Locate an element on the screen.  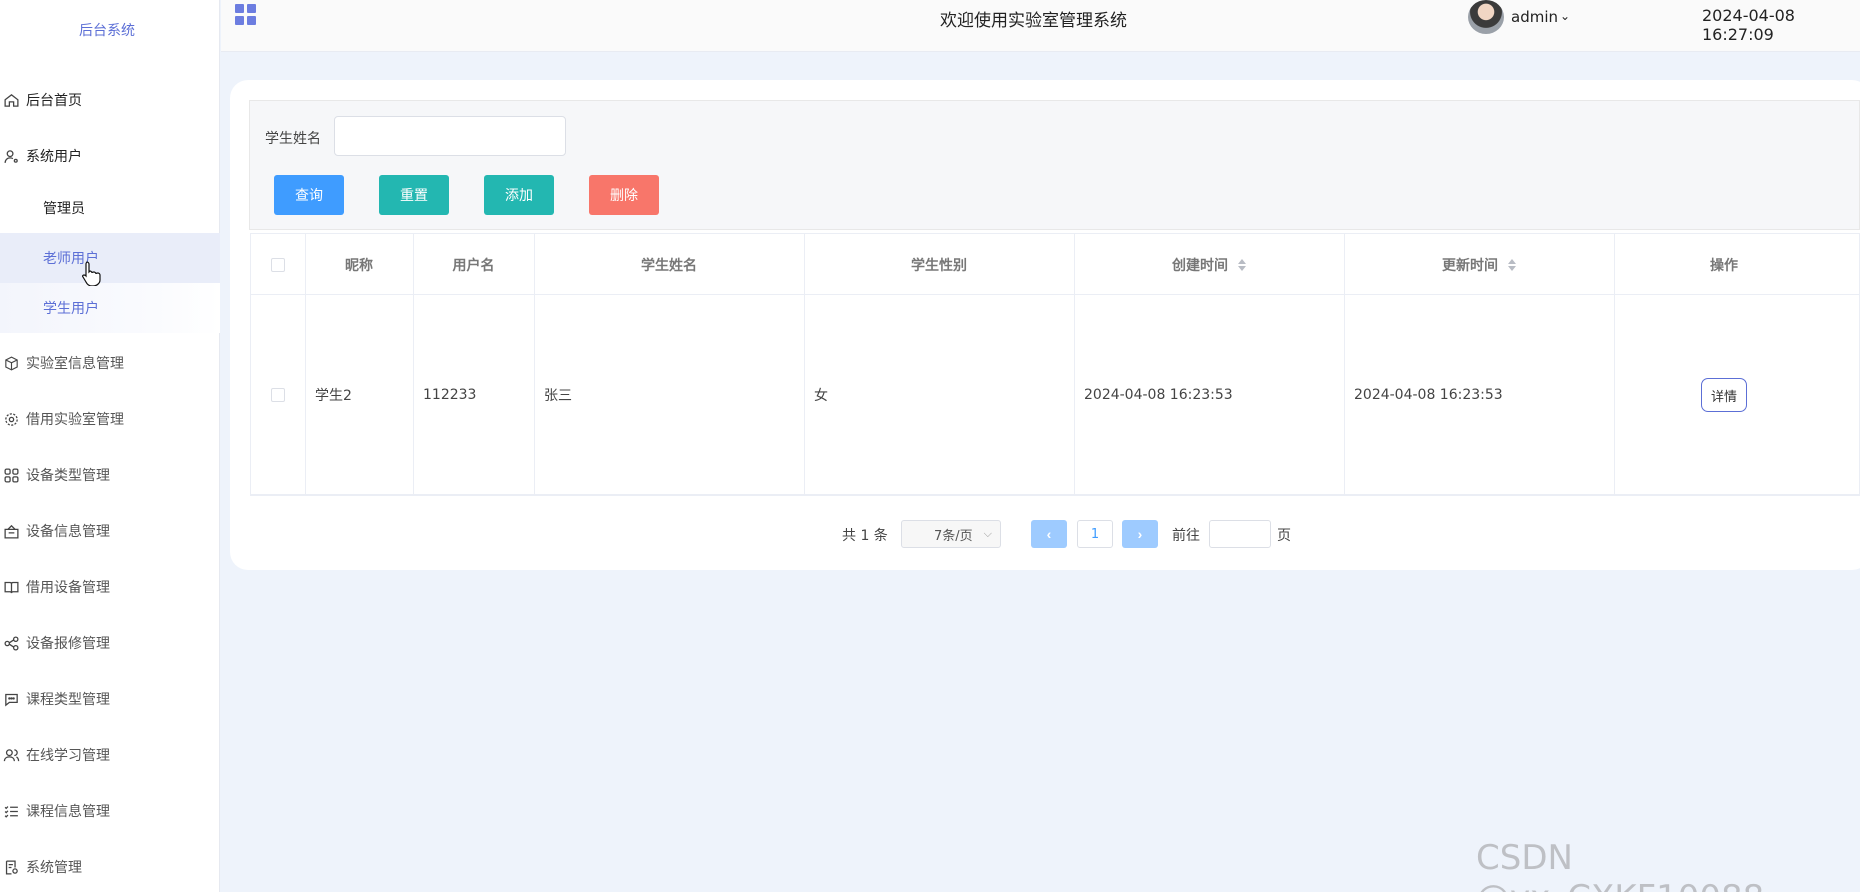
settings-doc-icon is located at coordinates (11, 867).